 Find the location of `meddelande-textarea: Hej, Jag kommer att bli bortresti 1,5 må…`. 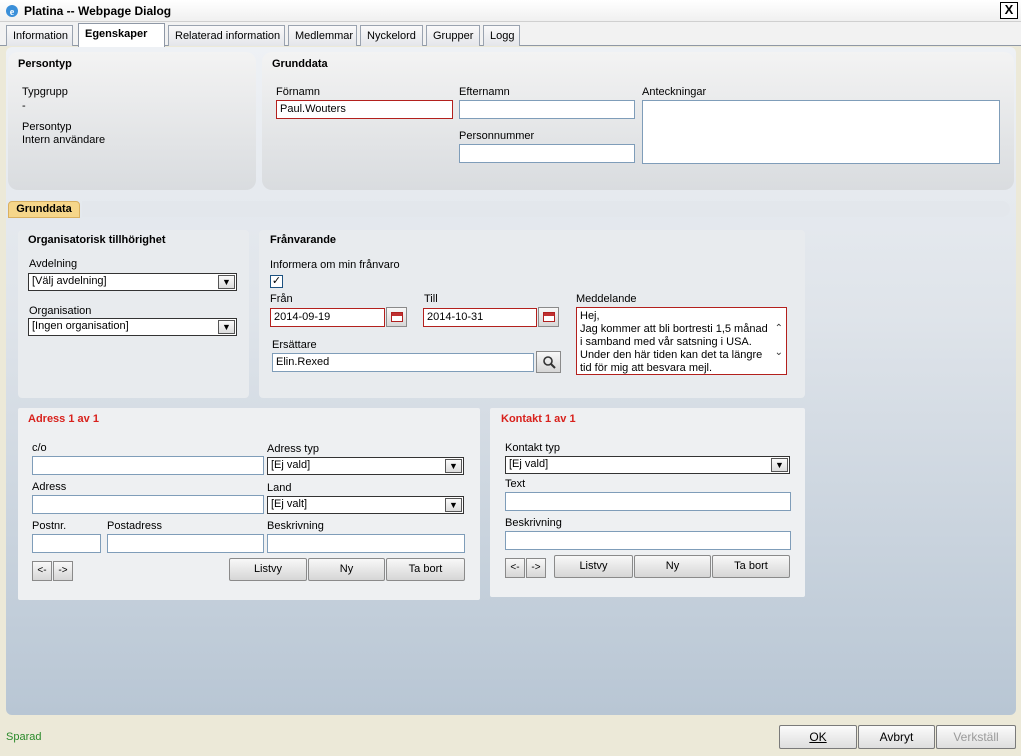

meddelande-textarea: Hej, Jag kommer att bli bortresti 1,5 må… is located at coordinates (681, 341).